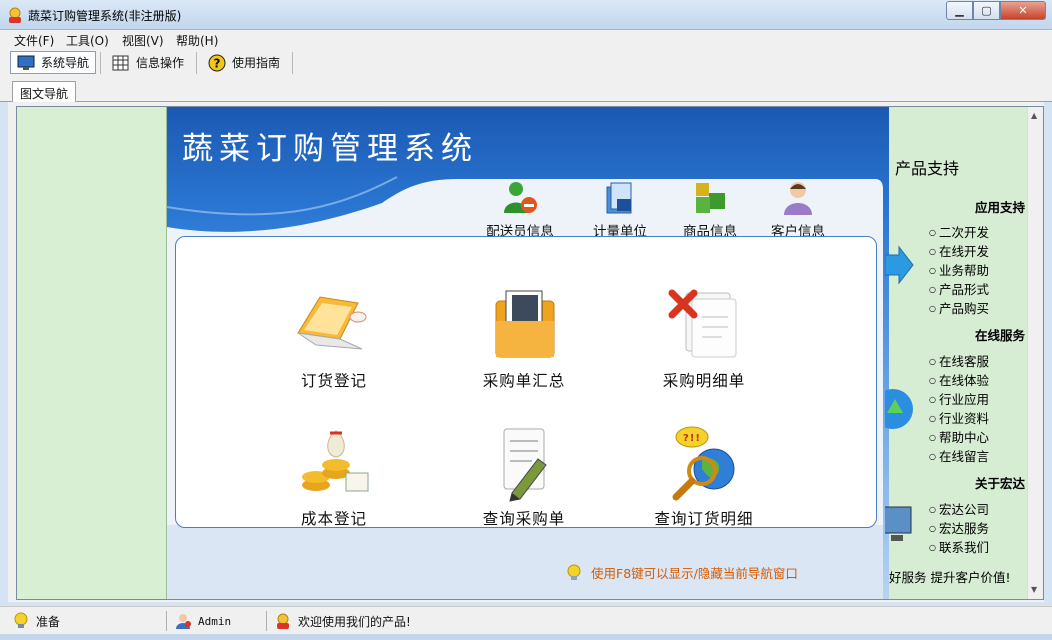 This screenshot has height=640, width=1052. I want to click on monitor-icon, so click(26, 62).